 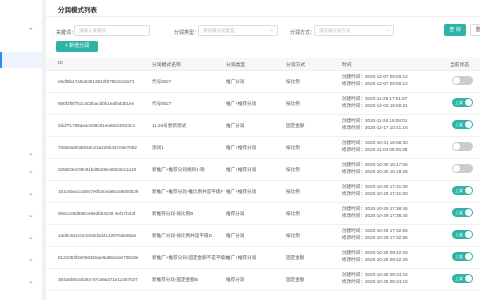 What do you see at coordinates (238, 30) in the screenshot?
I see `type-select: 请选择分润类型 ⌄` at bounding box center [238, 30].